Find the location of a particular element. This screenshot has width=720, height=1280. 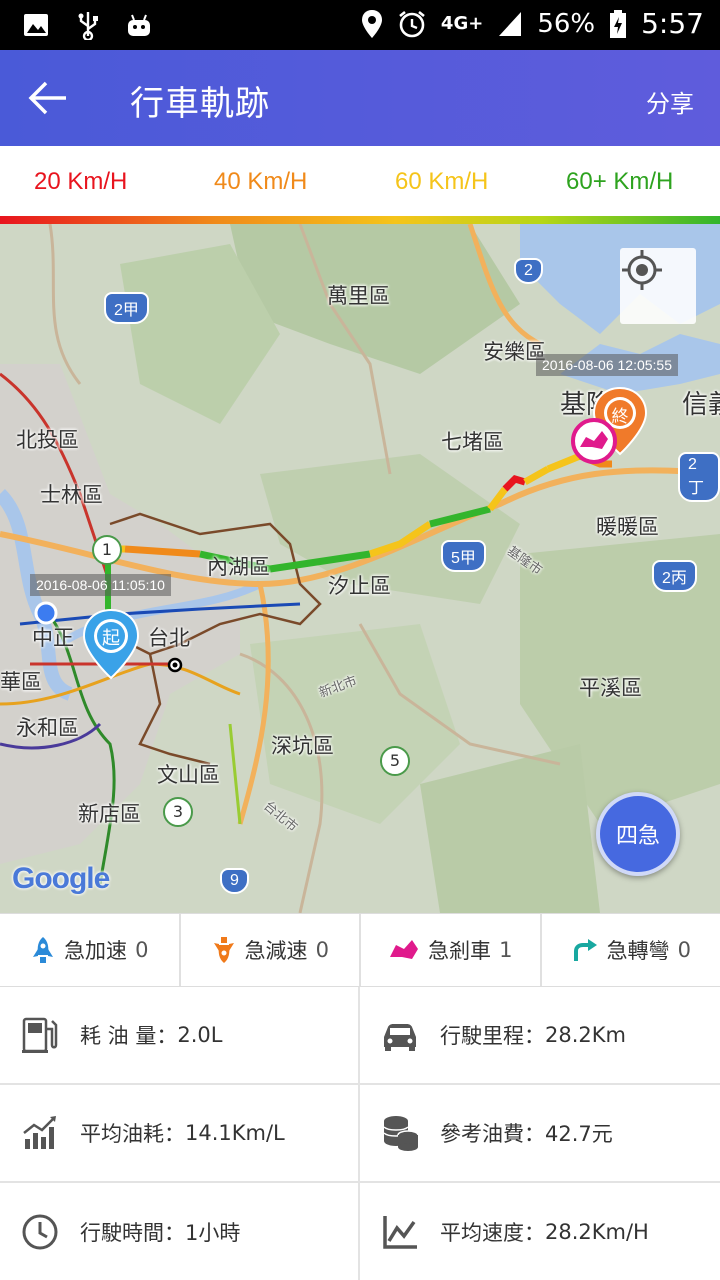

stat-label: 行駛里程： is located at coordinates (492, 1036).